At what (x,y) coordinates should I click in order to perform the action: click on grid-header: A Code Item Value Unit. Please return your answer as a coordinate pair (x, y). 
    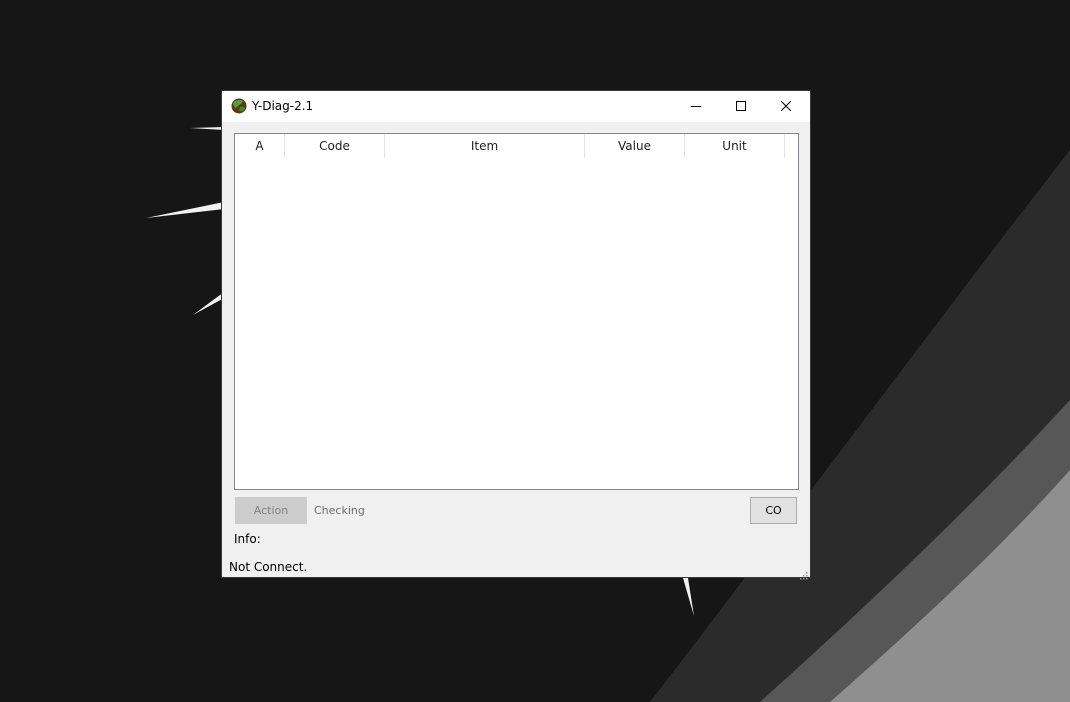
    Looking at the image, I should click on (510, 146).